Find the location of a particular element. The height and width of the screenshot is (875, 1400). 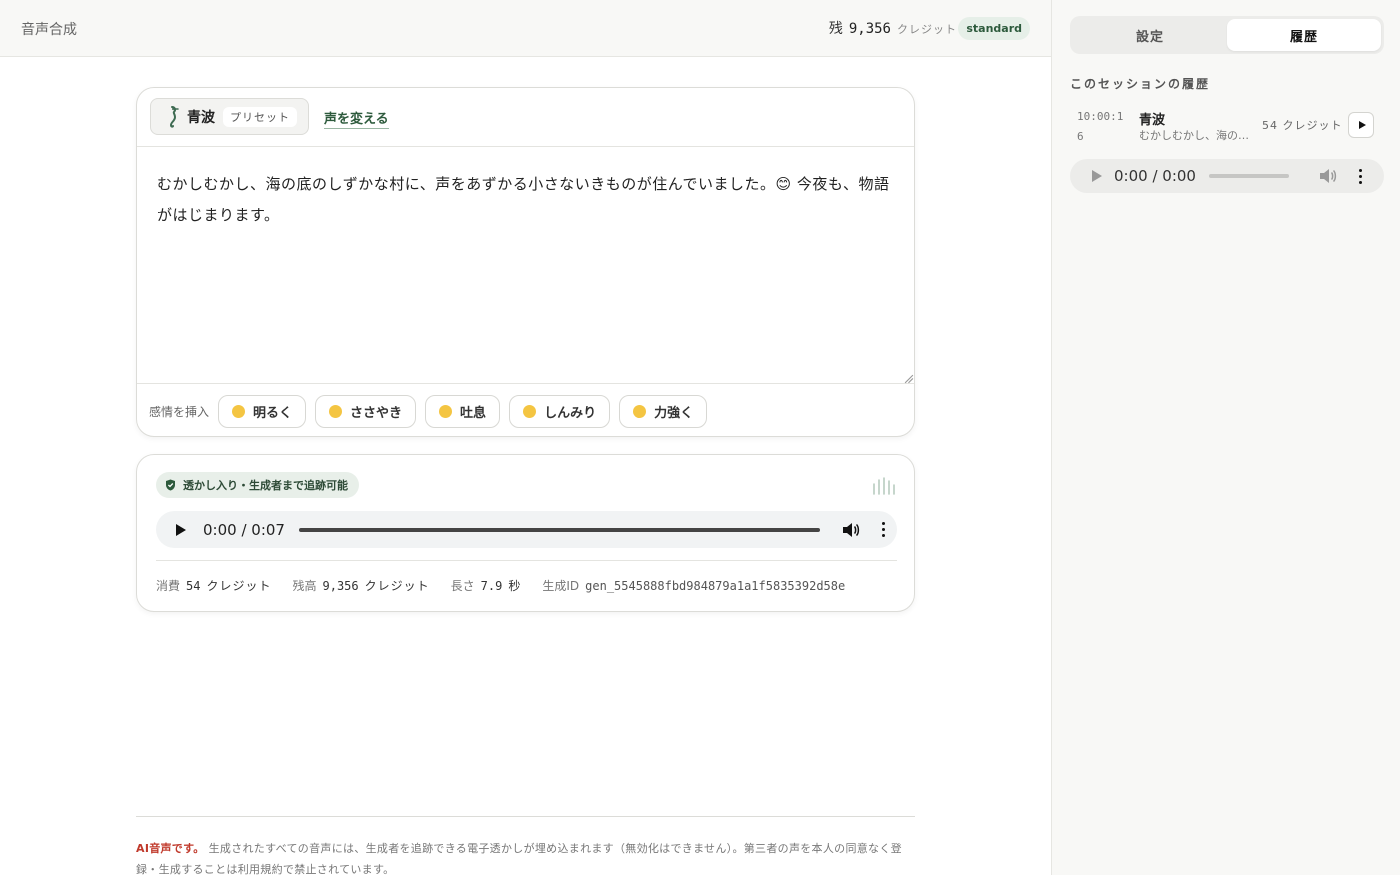

app-title: 音声合成 is located at coordinates (49, 30).